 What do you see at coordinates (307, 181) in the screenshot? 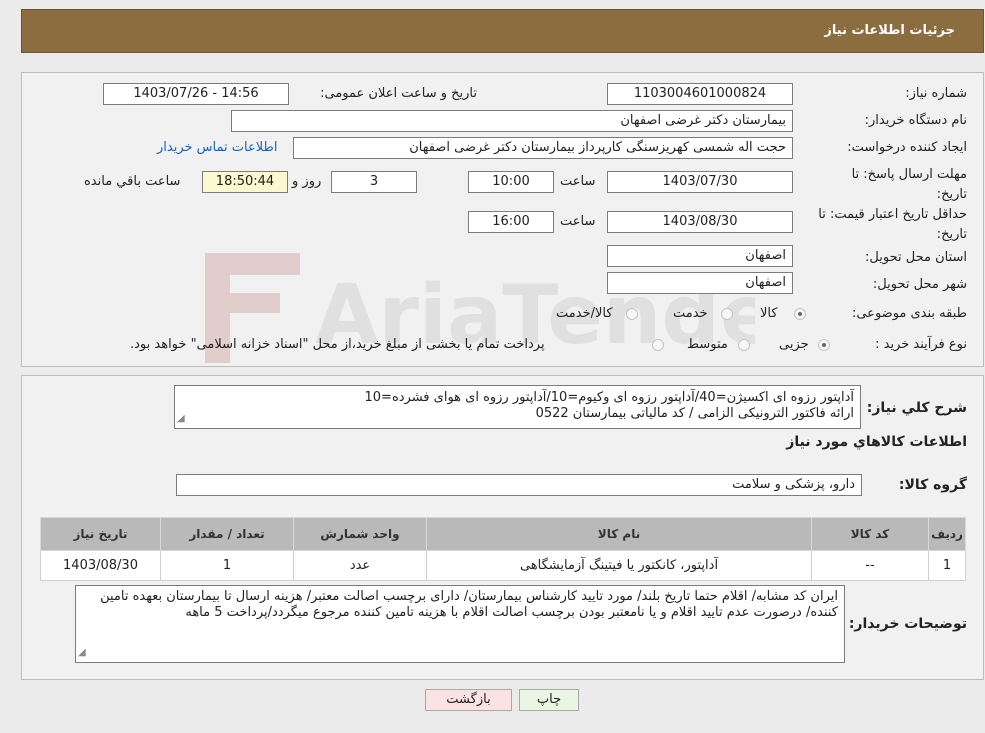
I see `days-label: روز و` at bounding box center [307, 181].